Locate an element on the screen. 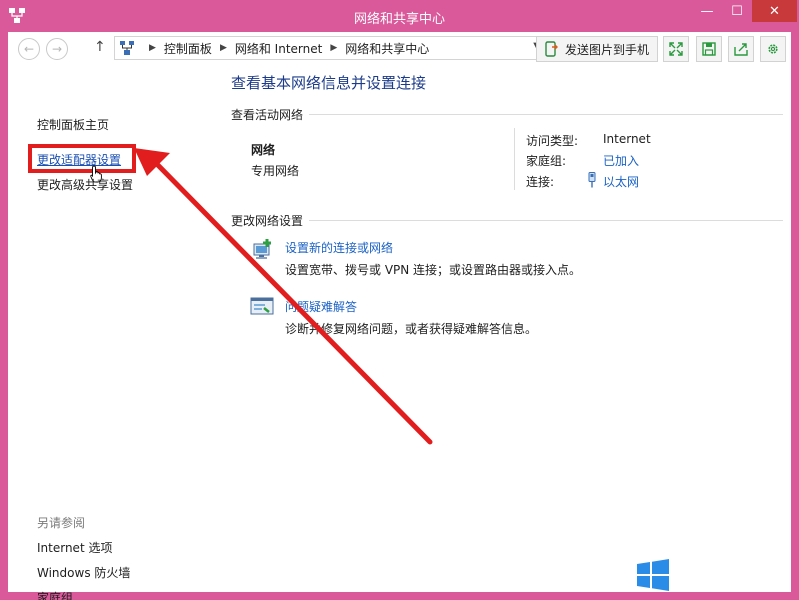 This screenshot has width=799, height=600. active-networks-section: 查看活动网络 is located at coordinates (507, 114).